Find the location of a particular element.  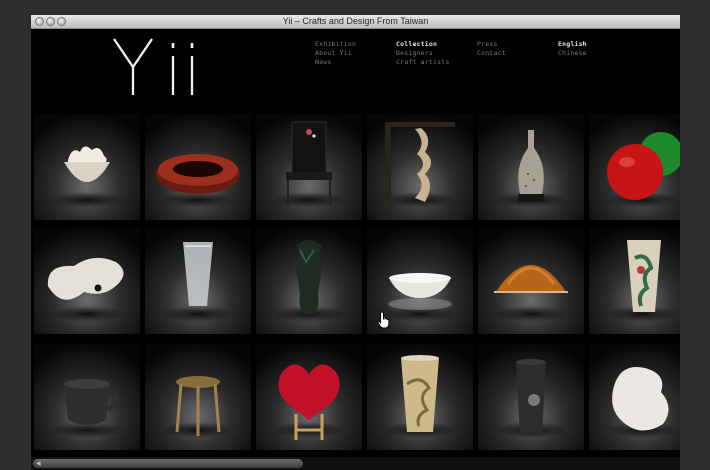

red-heart-chair-thumb-image is located at coordinates (309, 397).